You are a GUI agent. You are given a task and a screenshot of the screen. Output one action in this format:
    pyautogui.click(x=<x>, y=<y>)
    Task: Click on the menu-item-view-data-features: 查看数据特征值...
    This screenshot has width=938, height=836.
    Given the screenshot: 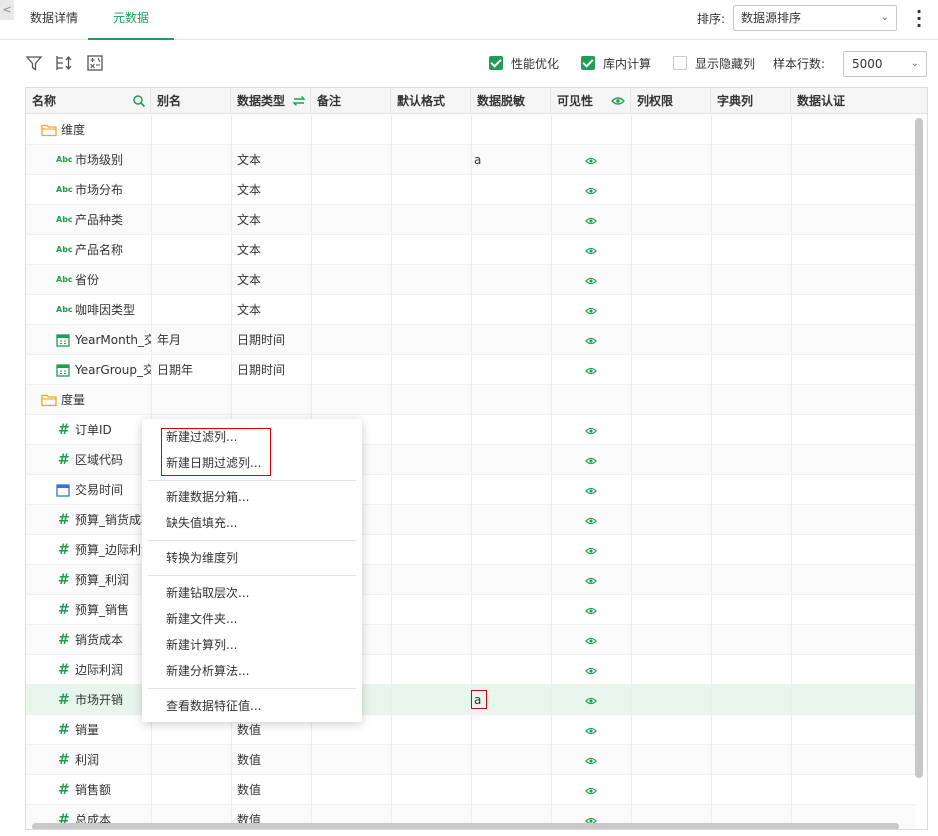 What is the action you would take?
    pyautogui.click(x=213, y=706)
    